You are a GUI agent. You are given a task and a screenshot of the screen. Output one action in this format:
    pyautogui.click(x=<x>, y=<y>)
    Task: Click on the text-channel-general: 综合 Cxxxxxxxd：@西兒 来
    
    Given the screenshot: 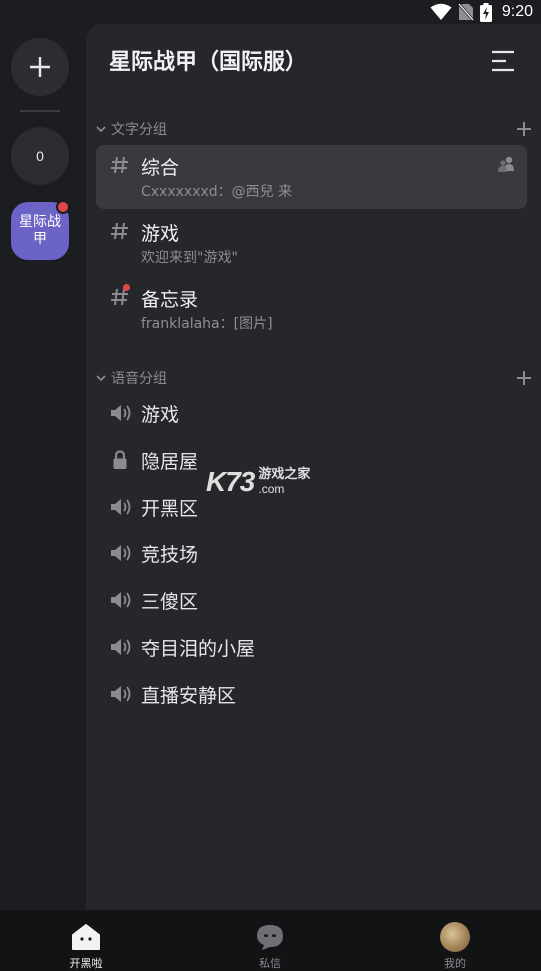 What is the action you would take?
    pyautogui.click(x=311, y=177)
    